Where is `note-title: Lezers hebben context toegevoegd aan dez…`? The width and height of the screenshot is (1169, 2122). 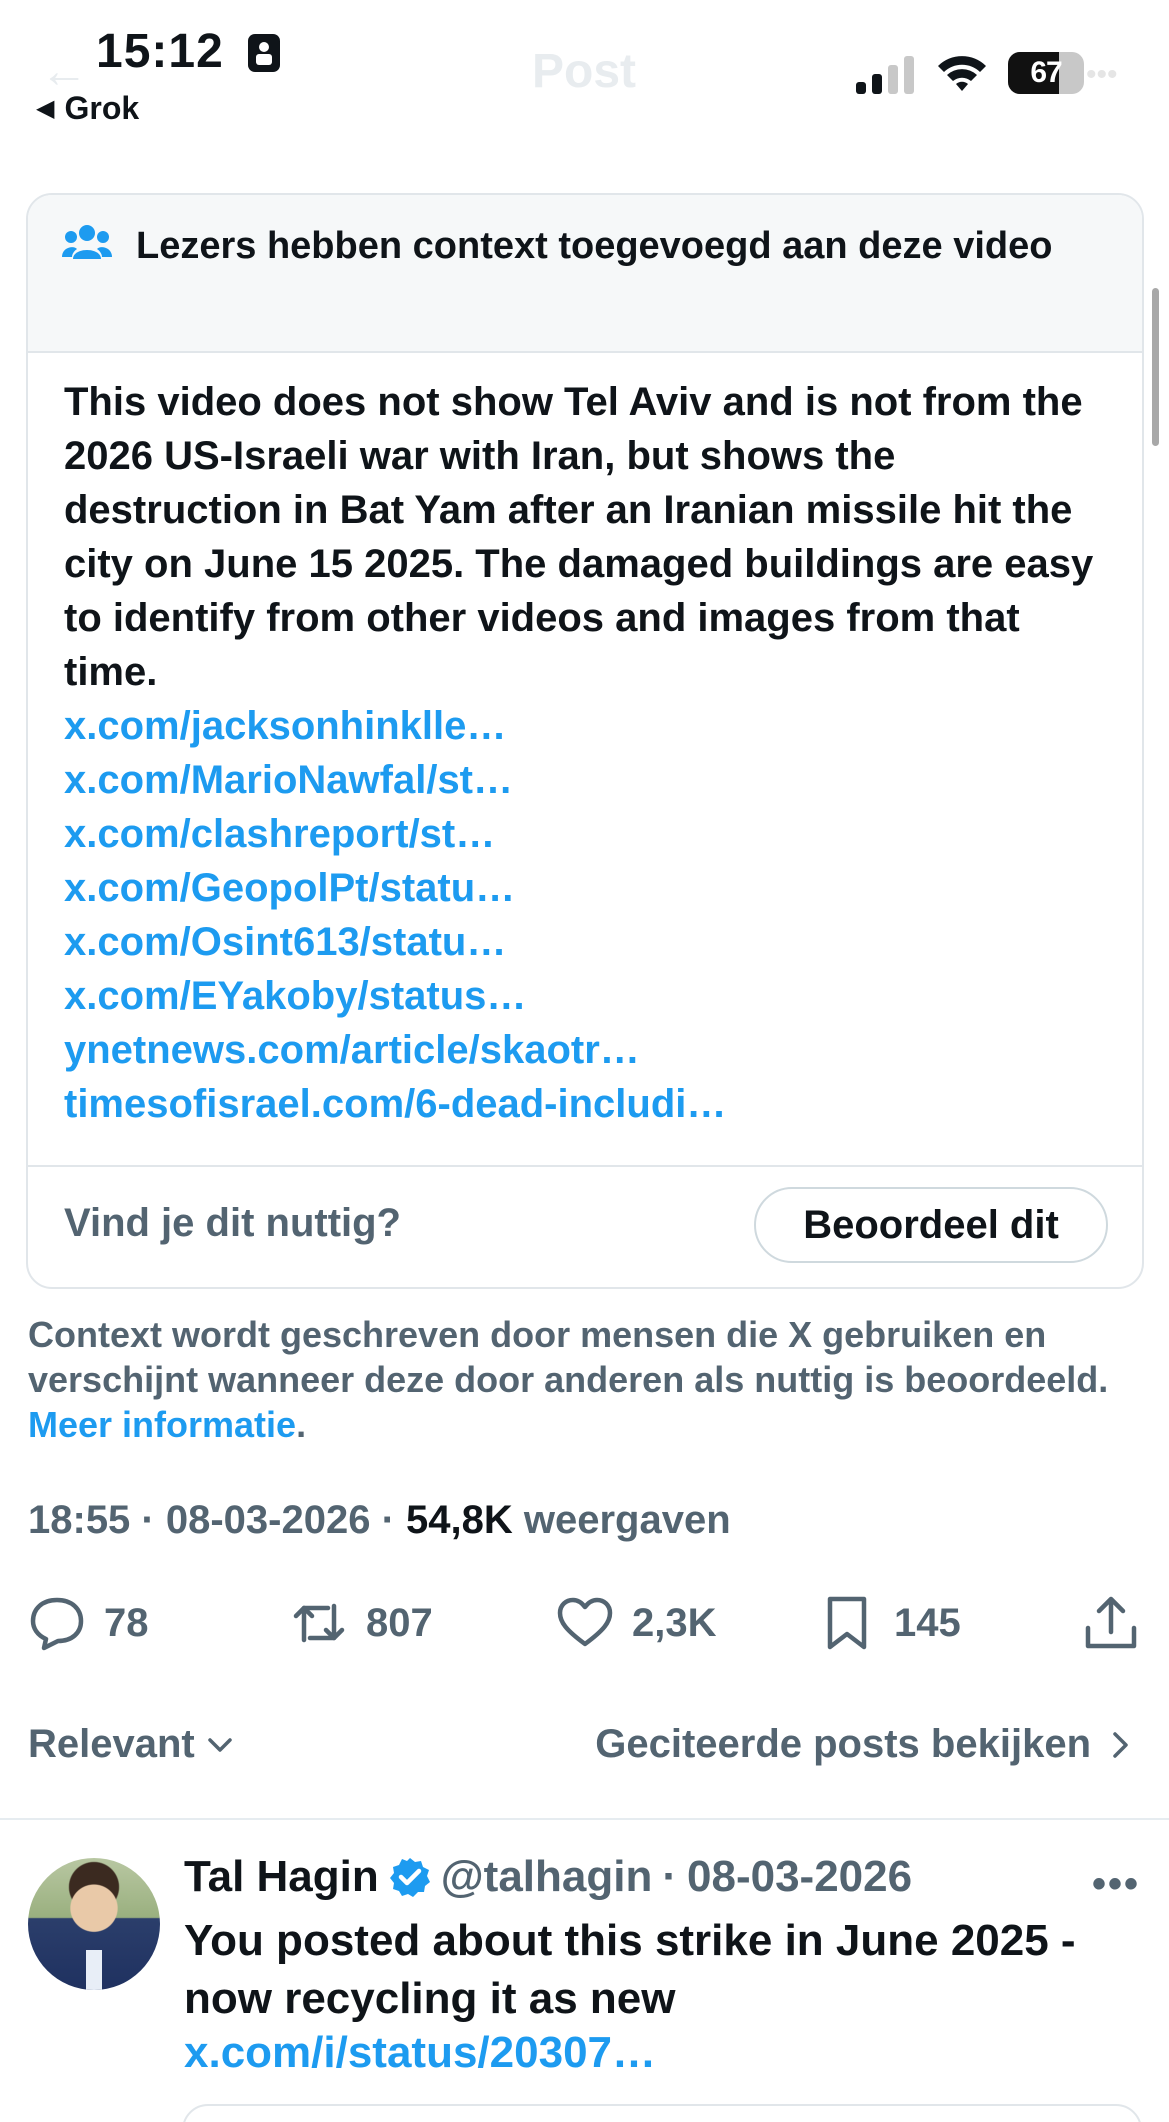 note-title: Lezers hebben context toegevoegd aan dez… is located at coordinates (594, 246).